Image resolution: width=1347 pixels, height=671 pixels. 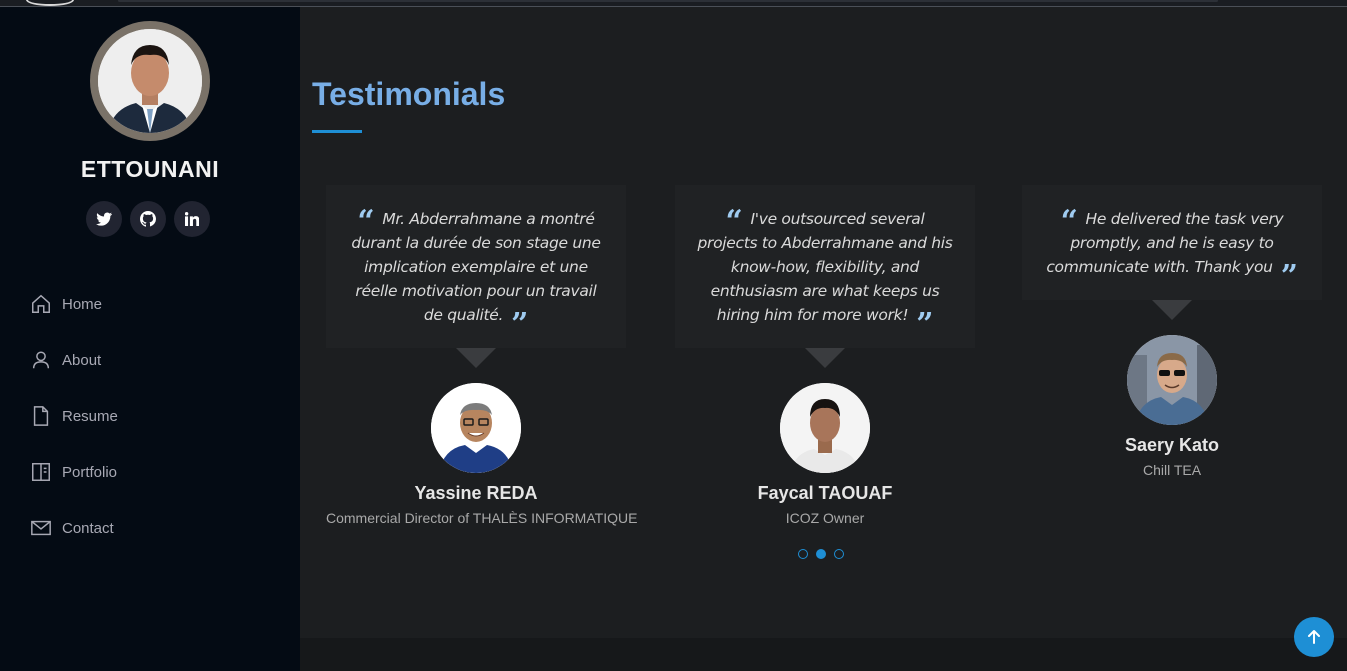 What do you see at coordinates (41, 472) in the screenshot?
I see `book-icon` at bounding box center [41, 472].